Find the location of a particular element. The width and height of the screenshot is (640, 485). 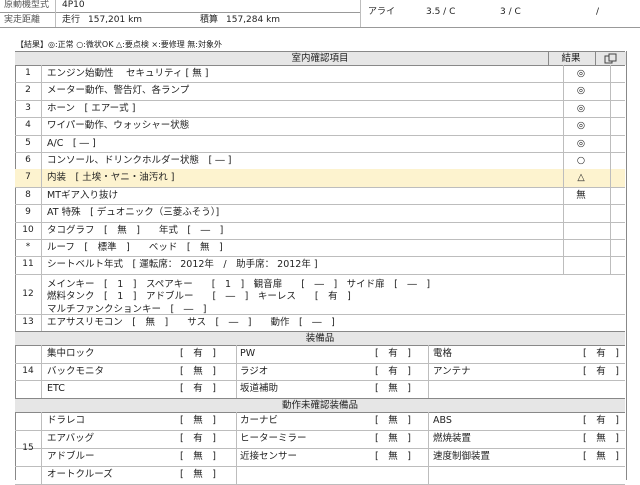

unconfirmed-item-name: ドラレコ is located at coordinates (66, 420).